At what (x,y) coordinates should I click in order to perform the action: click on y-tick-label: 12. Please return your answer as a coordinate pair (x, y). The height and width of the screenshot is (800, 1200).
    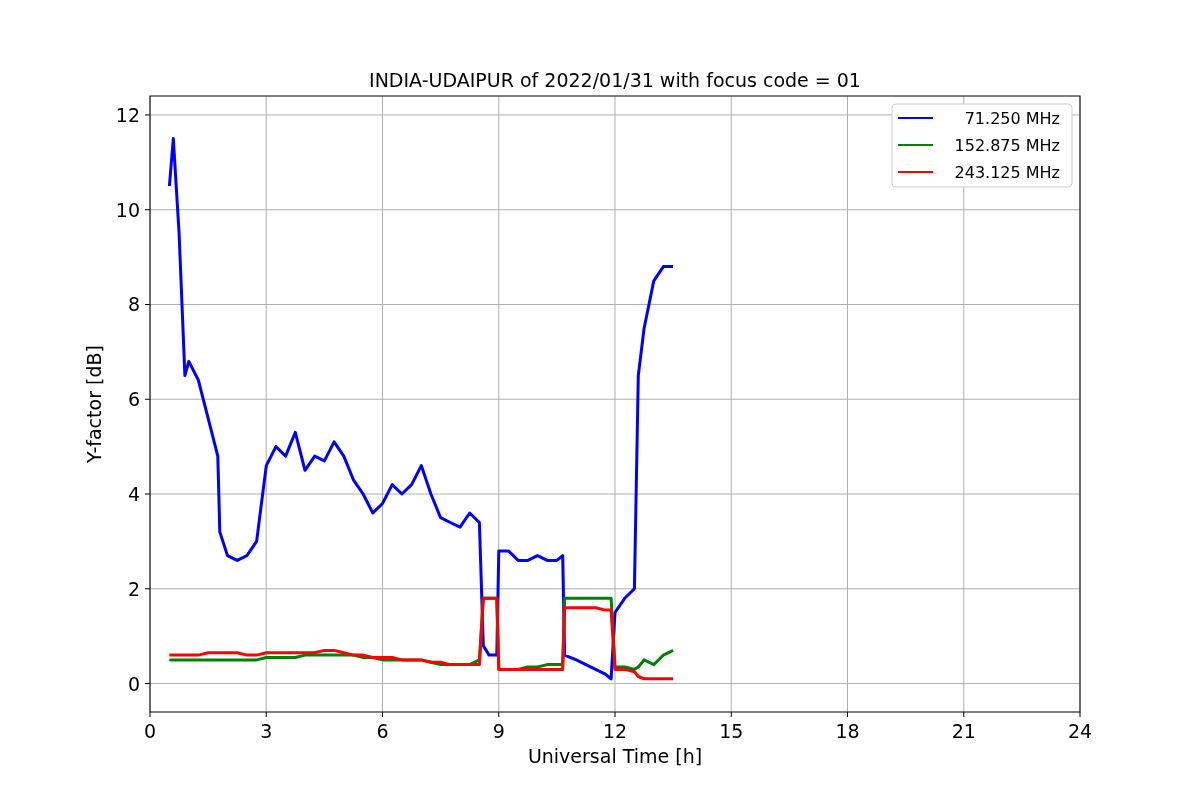
    Looking at the image, I should click on (127, 114).